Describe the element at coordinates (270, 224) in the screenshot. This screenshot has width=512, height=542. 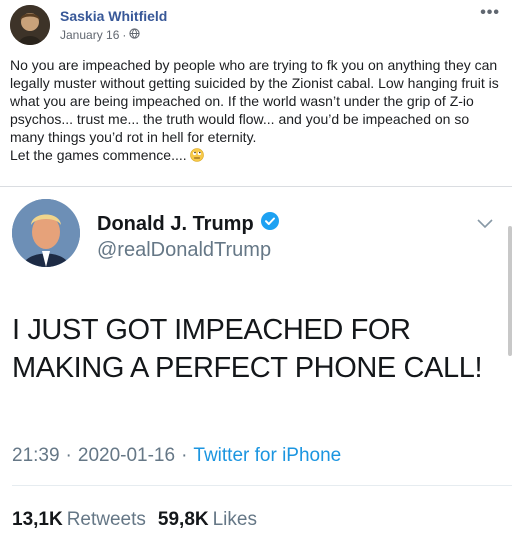
I see `verified-badge-icon` at that location.